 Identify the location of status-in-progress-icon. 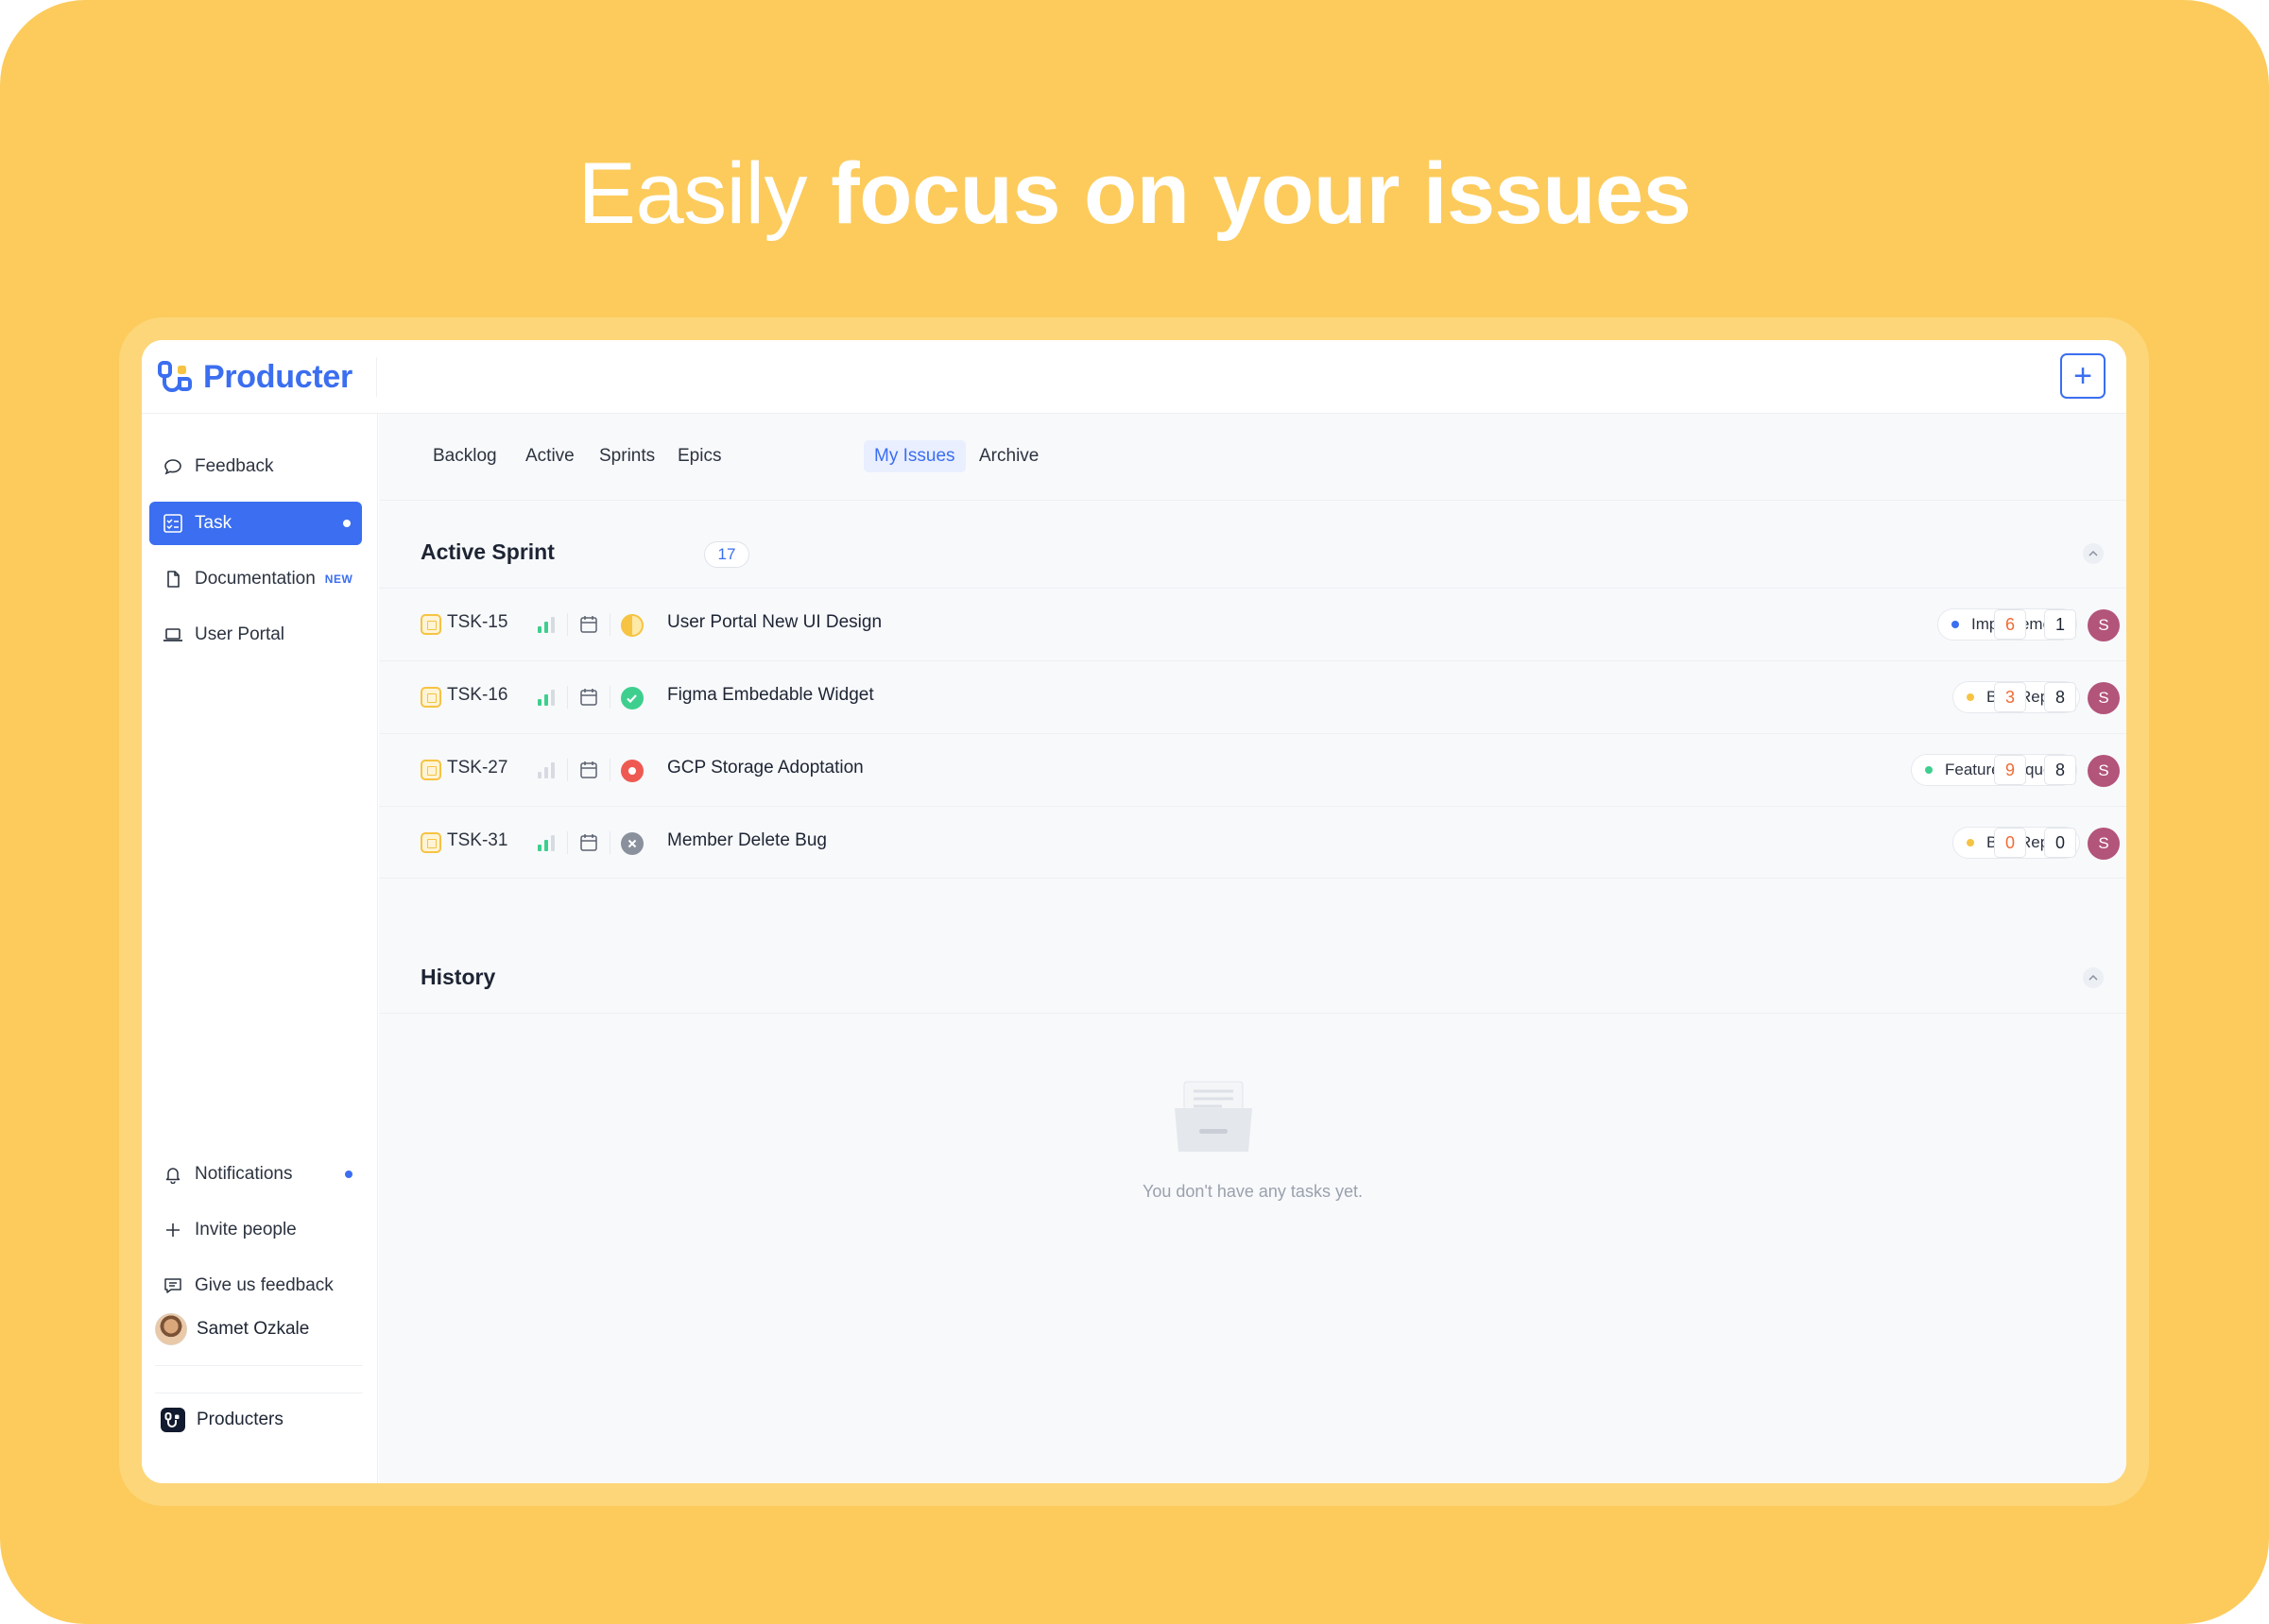
(632, 625).